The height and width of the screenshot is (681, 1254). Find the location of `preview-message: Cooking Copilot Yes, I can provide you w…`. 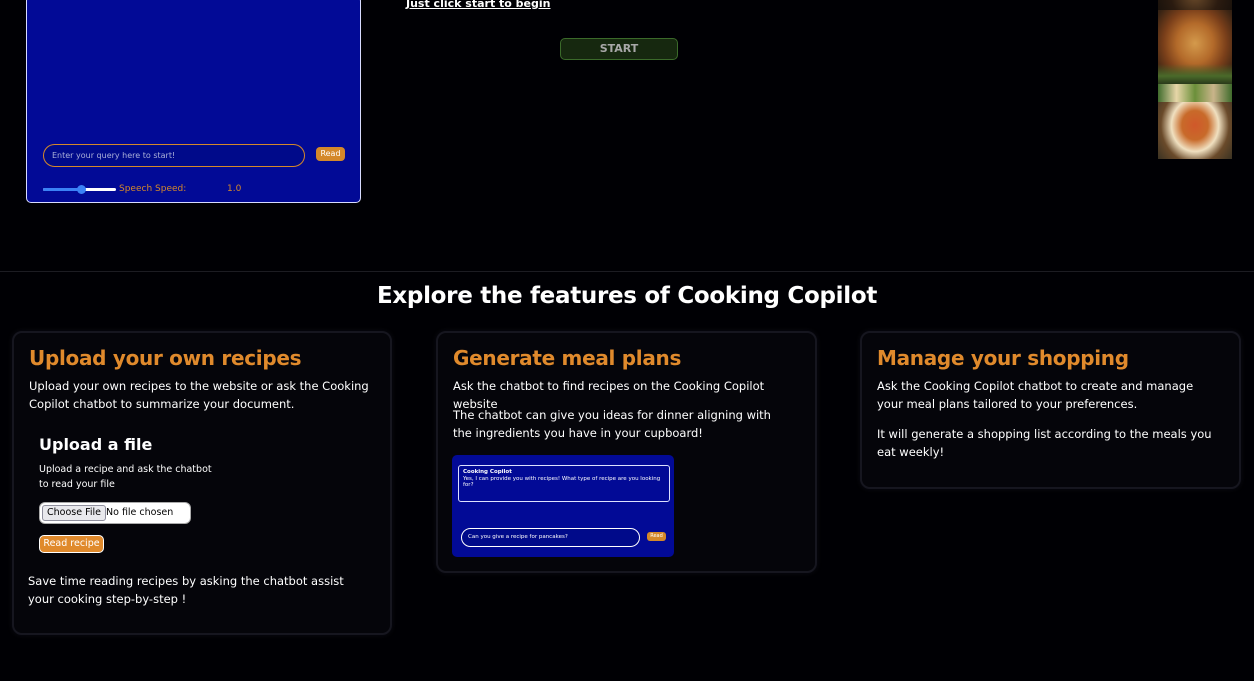

preview-message: Cooking Copilot Yes, I can provide you w… is located at coordinates (564, 483).